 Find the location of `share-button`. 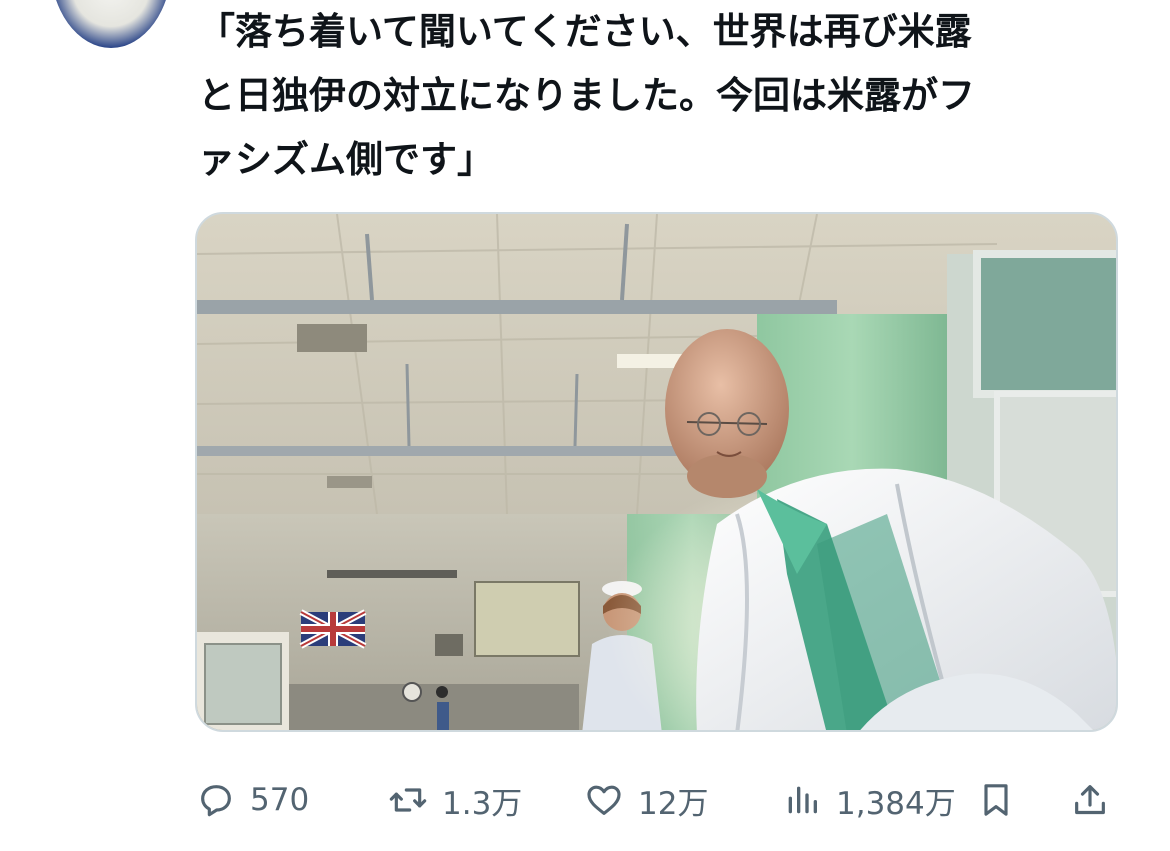

share-button is located at coordinates (1090, 800).